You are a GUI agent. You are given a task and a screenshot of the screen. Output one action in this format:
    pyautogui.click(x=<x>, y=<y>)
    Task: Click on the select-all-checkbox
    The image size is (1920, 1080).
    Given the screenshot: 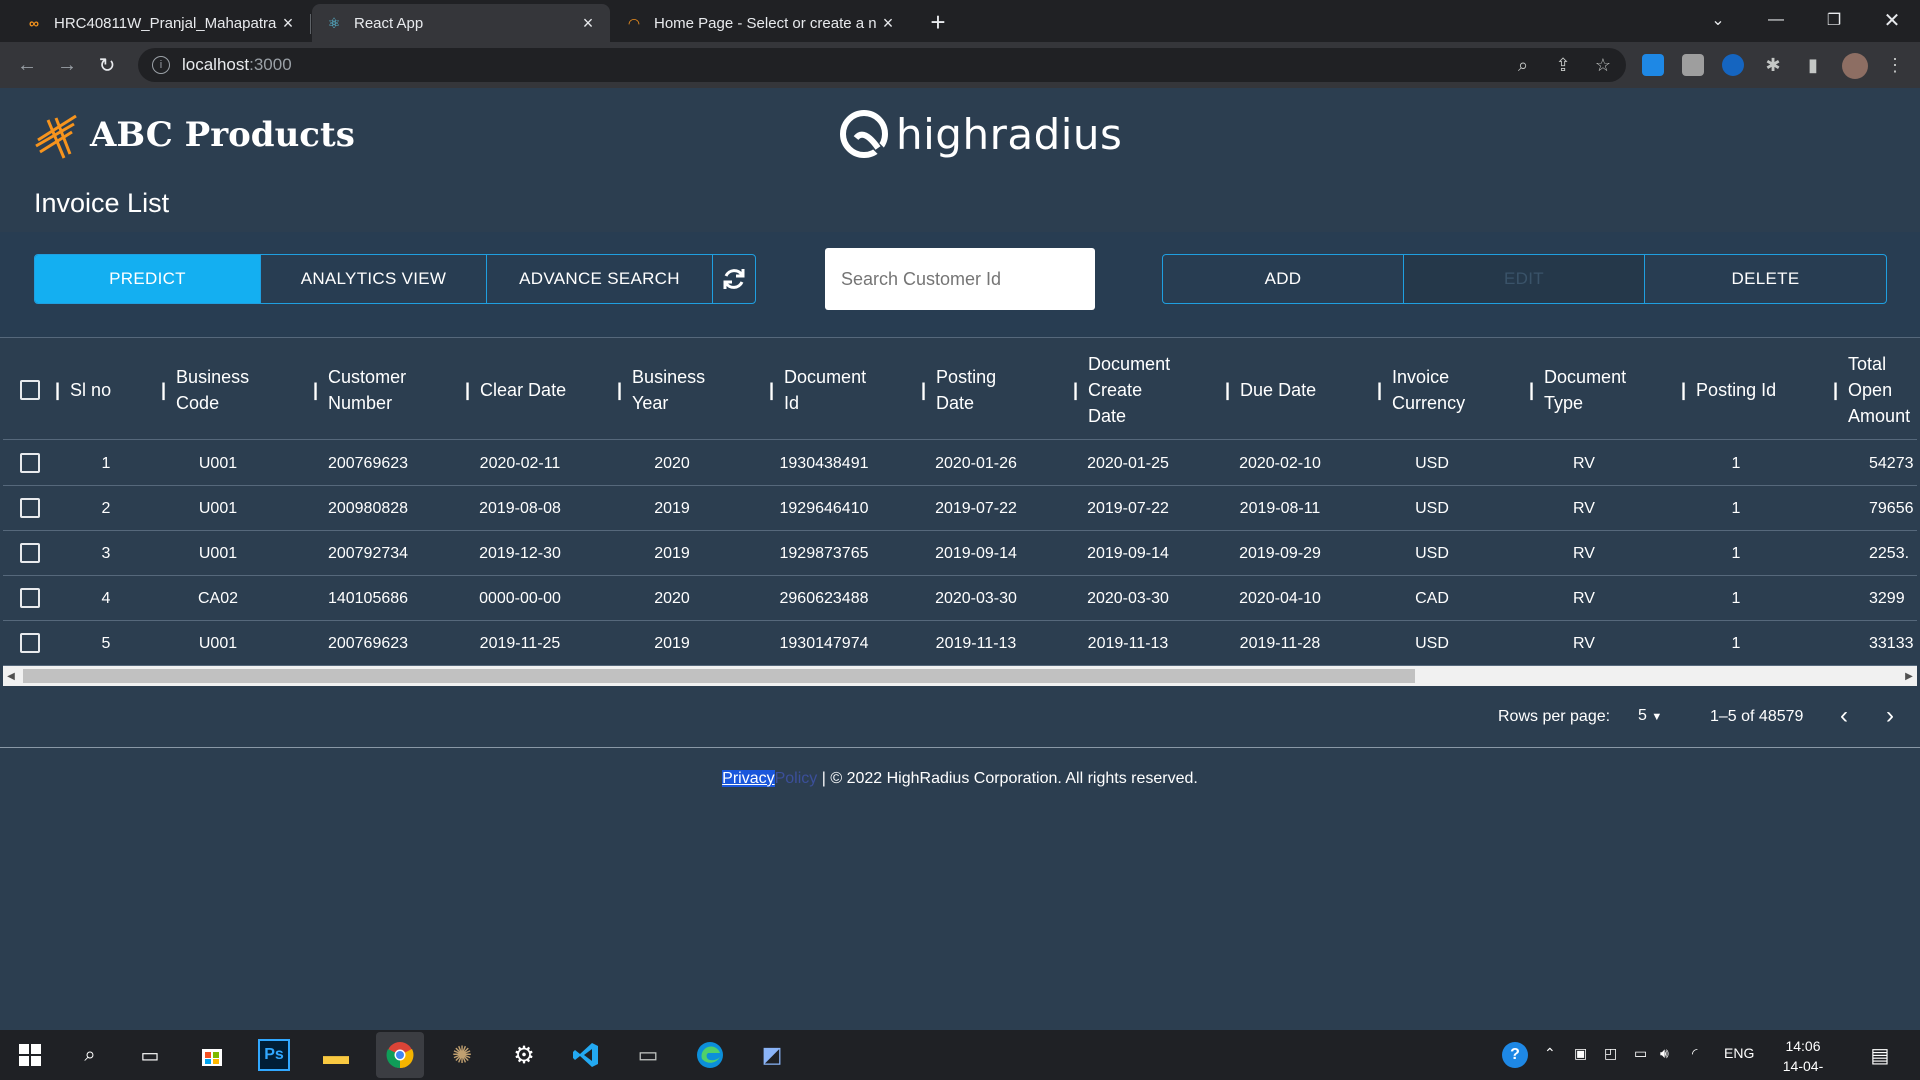 What is the action you would take?
    pyautogui.click(x=30, y=390)
    